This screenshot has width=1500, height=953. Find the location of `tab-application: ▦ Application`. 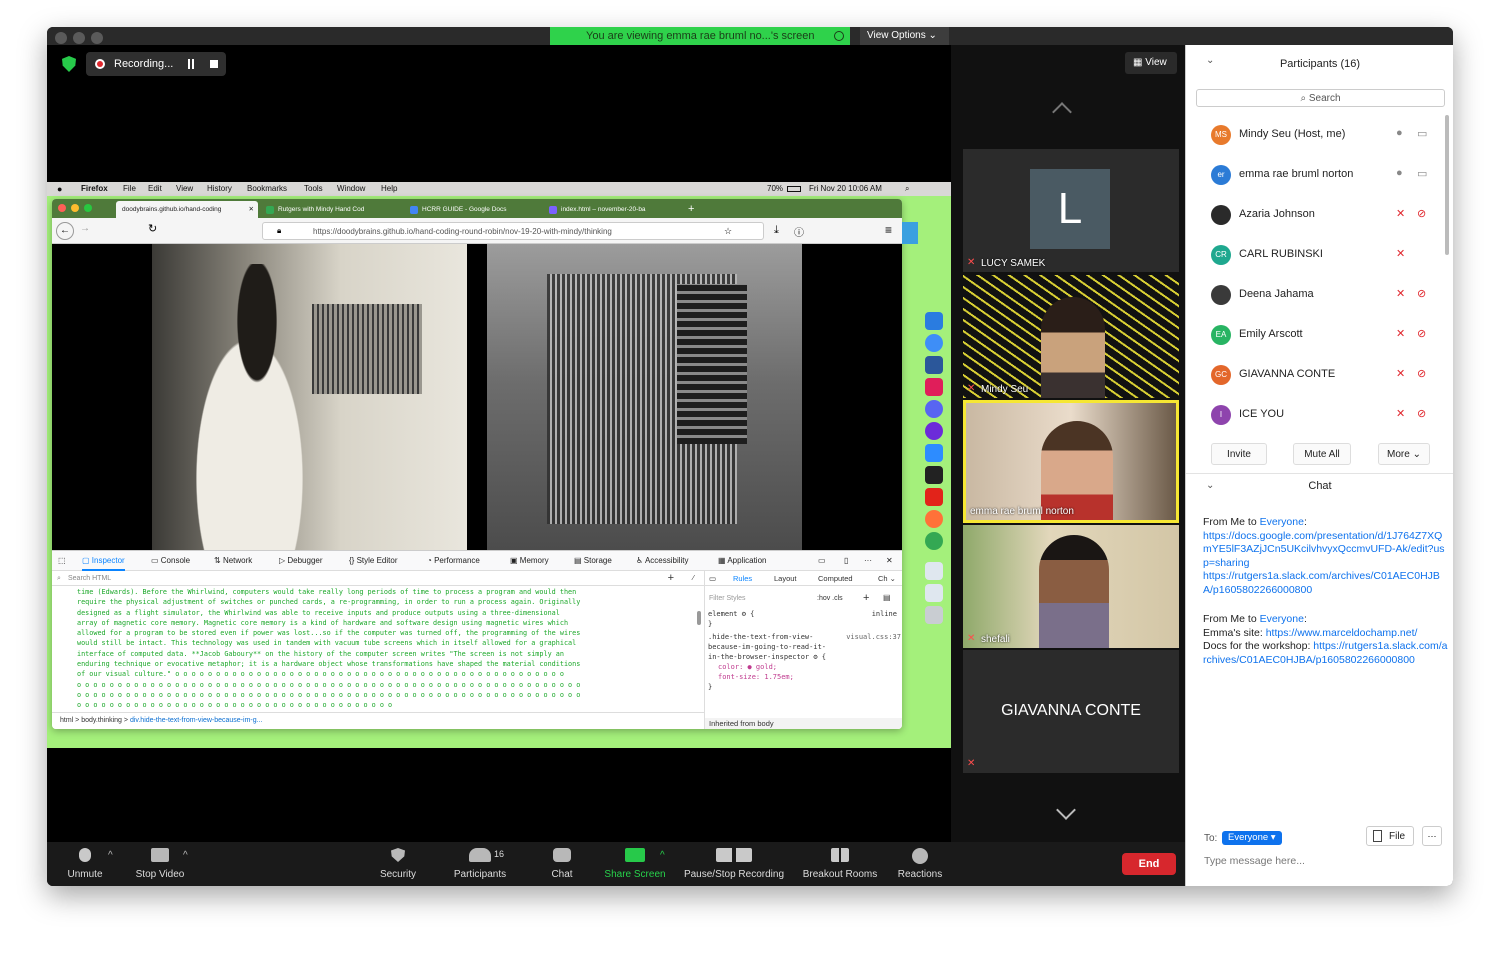

tab-application: ▦ Application is located at coordinates (742, 561).